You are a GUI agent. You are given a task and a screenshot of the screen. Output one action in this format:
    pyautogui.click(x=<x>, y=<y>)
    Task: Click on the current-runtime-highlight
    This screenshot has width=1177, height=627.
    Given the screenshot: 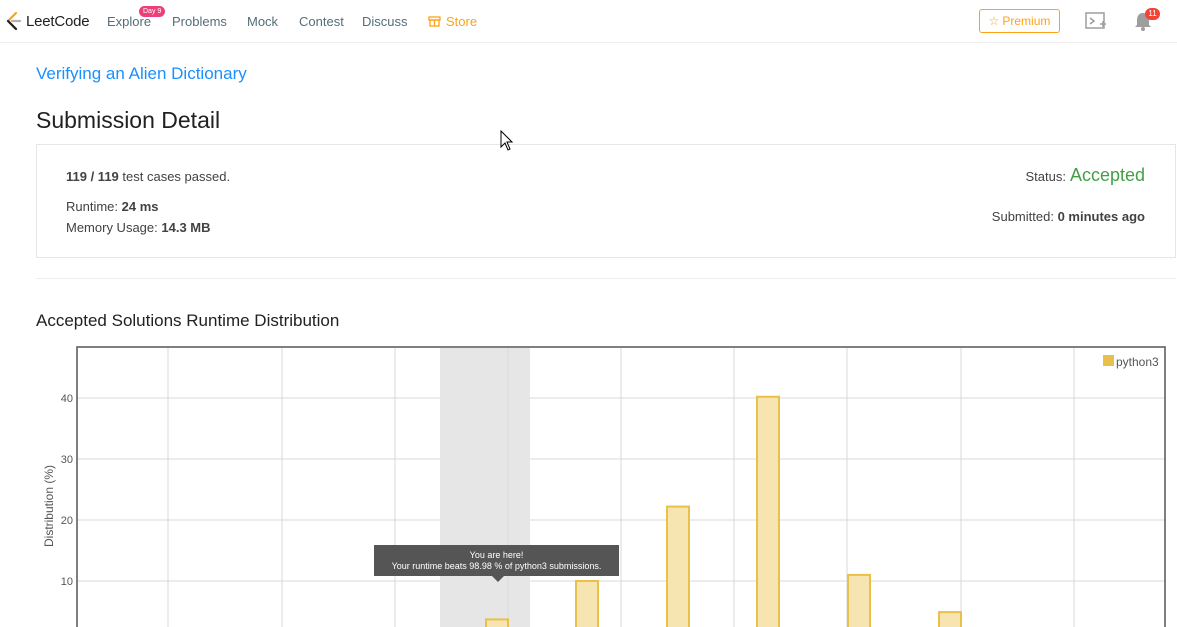 What is the action you would take?
    pyautogui.click(x=485, y=487)
    